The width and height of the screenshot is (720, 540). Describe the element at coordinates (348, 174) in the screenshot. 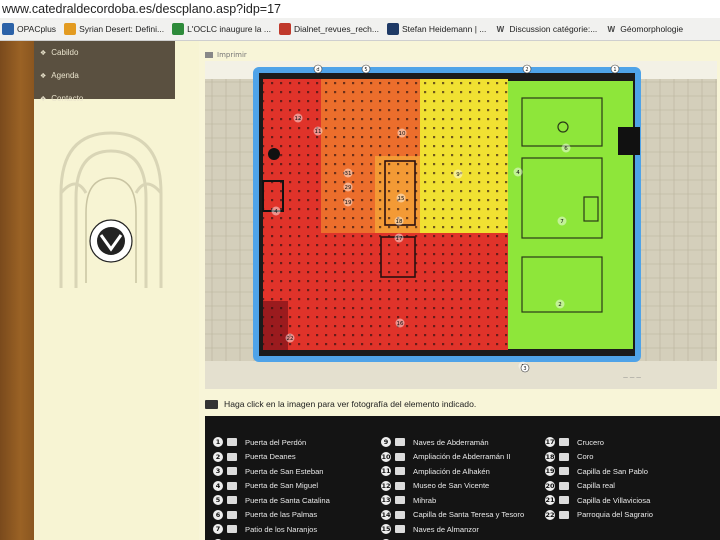

I see `zone-number: 31` at that location.